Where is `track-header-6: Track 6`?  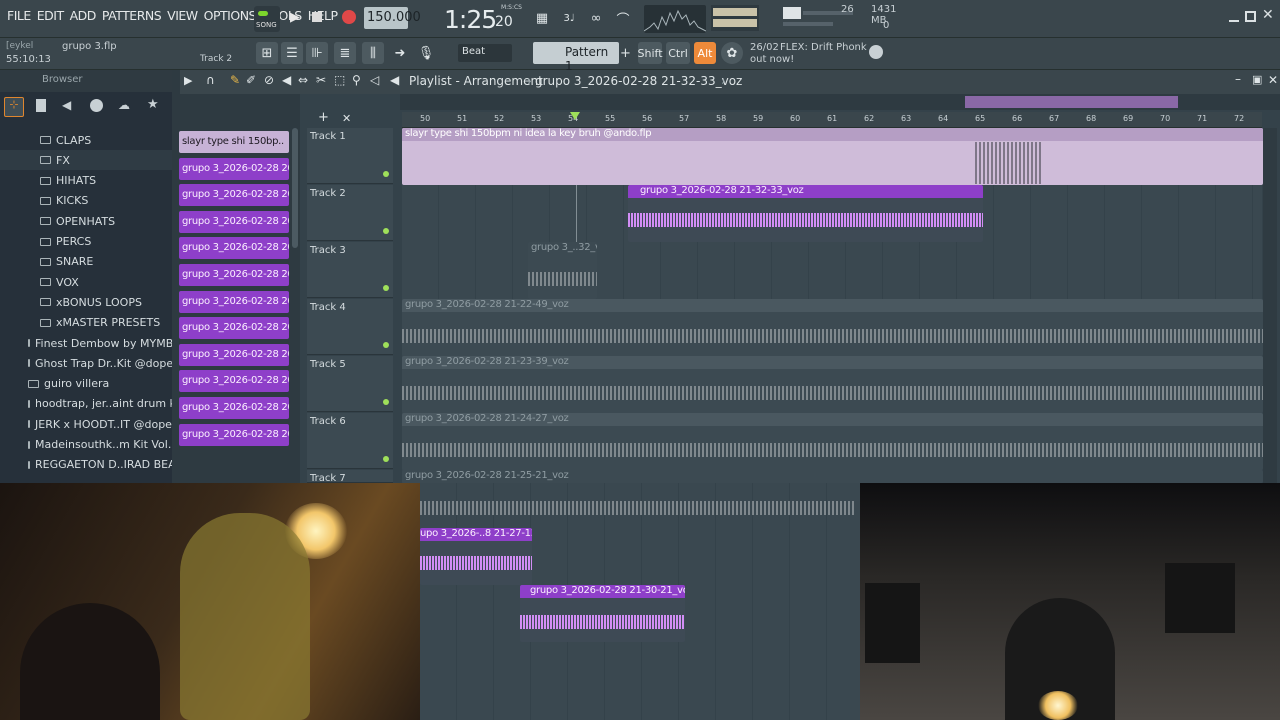 track-header-6: Track 6 is located at coordinates (350, 441).